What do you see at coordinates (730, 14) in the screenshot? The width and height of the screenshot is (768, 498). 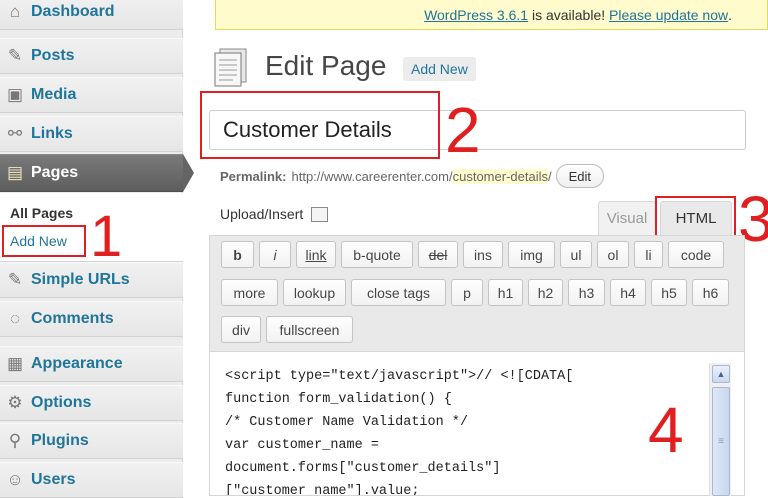 I see `notice-end: .` at bounding box center [730, 14].